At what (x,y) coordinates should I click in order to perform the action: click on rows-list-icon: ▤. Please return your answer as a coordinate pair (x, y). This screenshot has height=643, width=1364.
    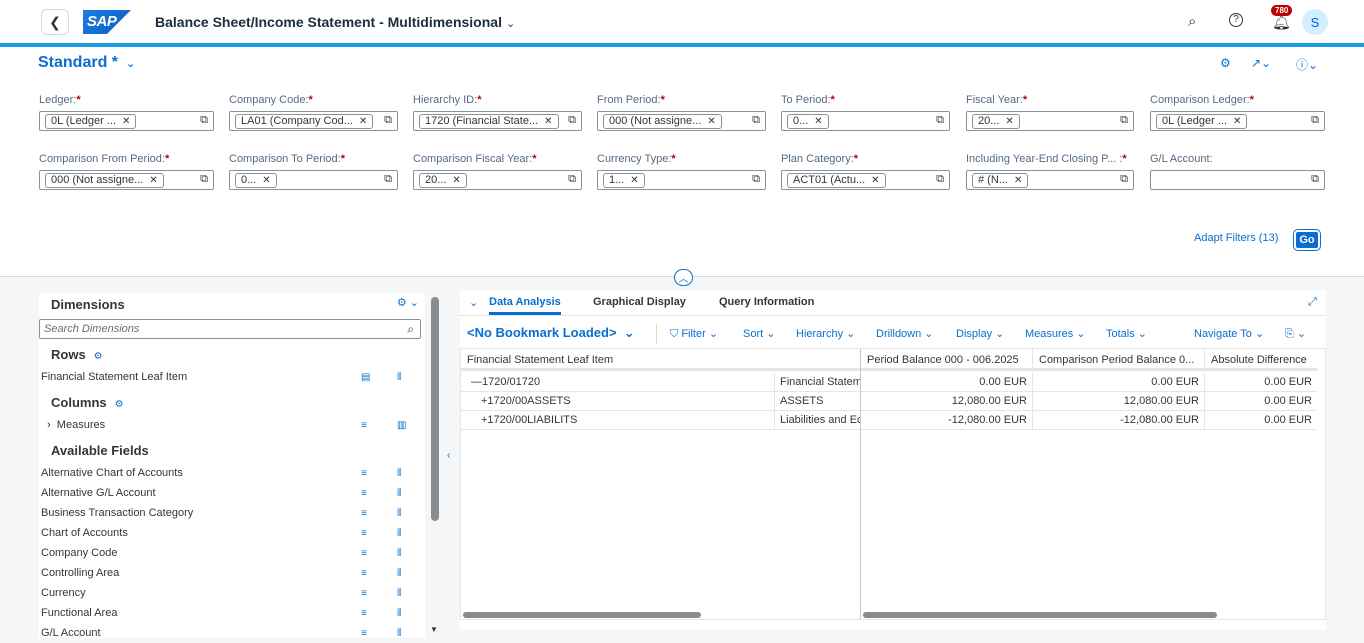
    Looking at the image, I should click on (365, 377).